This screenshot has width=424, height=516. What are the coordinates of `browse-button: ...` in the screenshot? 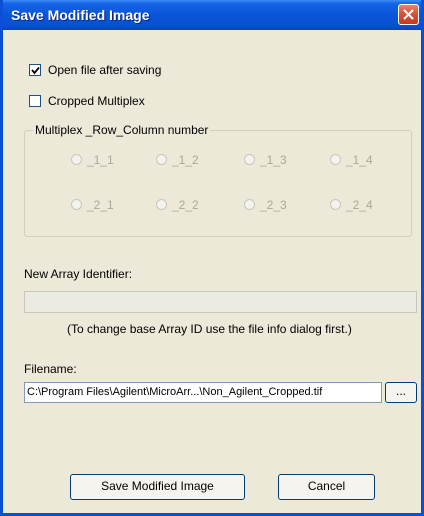 It's located at (401, 392).